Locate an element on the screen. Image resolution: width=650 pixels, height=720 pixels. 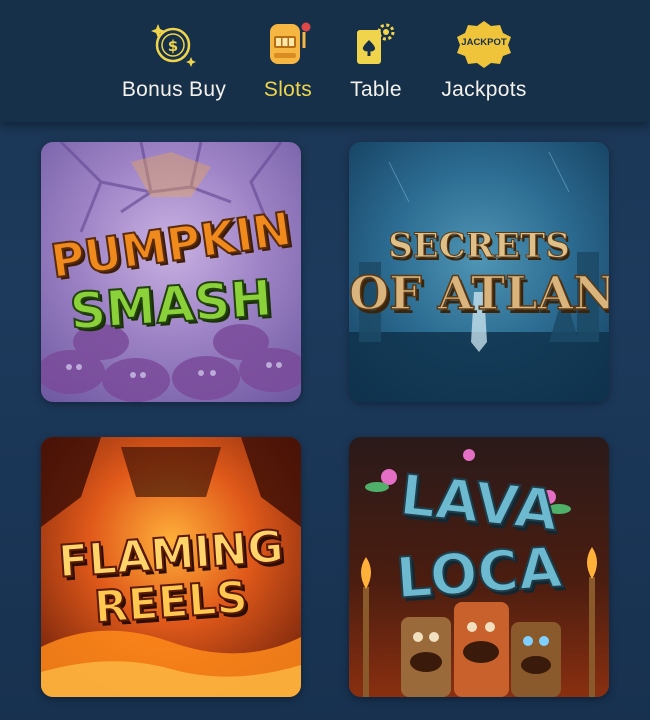
tab-table-label: Table is located at coordinates (376, 89).